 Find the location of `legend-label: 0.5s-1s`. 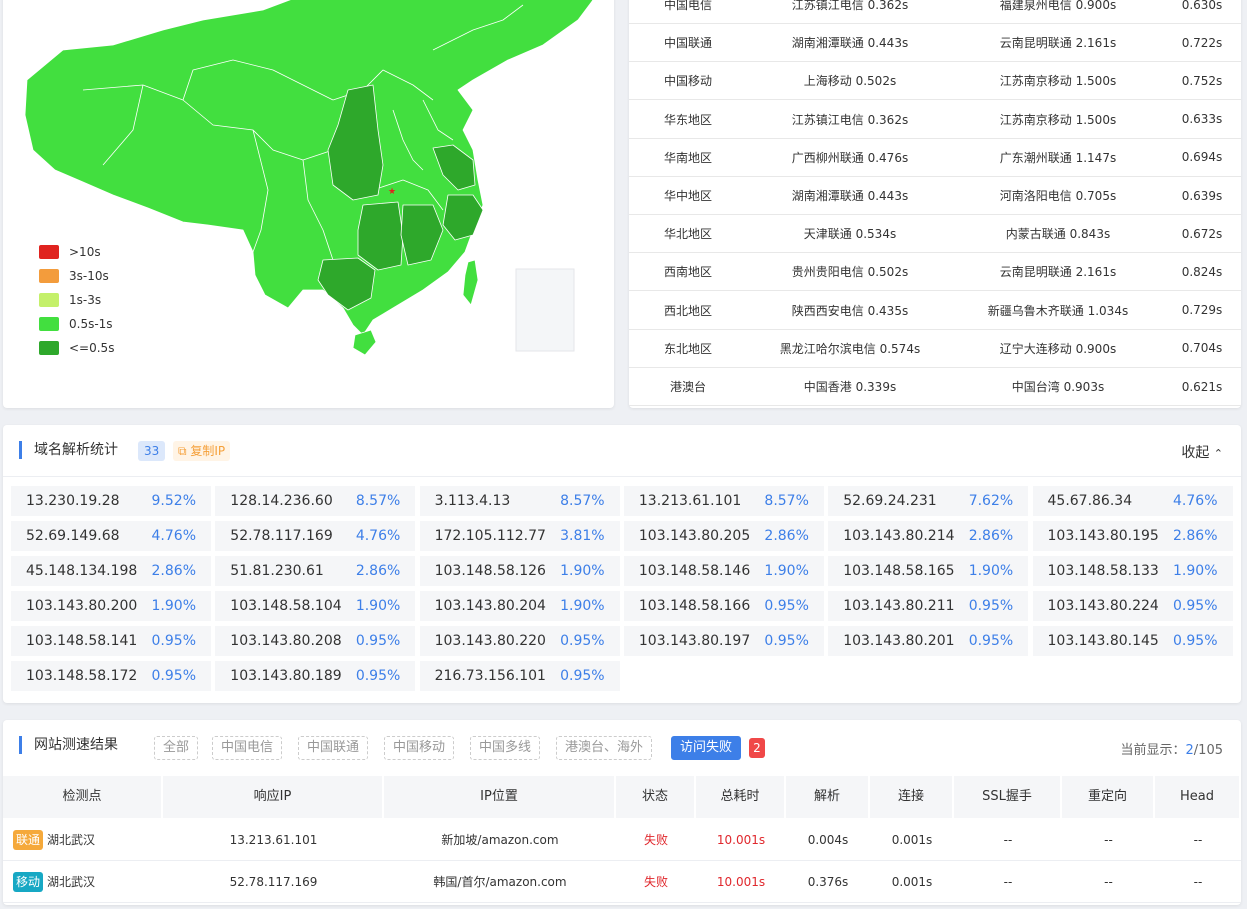

legend-label: 0.5s-1s is located at coordinates (91, 324).